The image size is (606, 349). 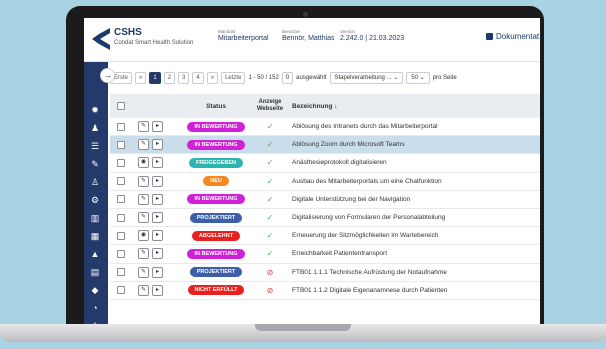 I want to click on column-description: Bezeichnung ↓, so click(x=413, y=106).